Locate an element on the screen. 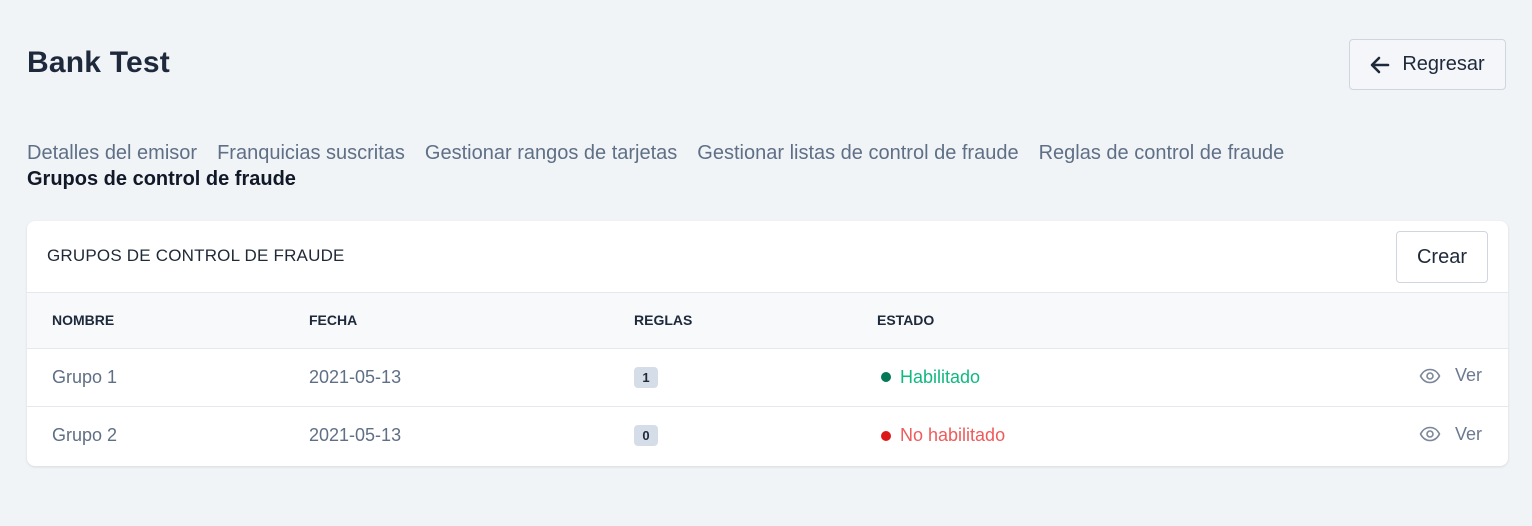 This screenshot has width=1532, height=526. status-label: Habilitado is located at coordinates (940, 376).